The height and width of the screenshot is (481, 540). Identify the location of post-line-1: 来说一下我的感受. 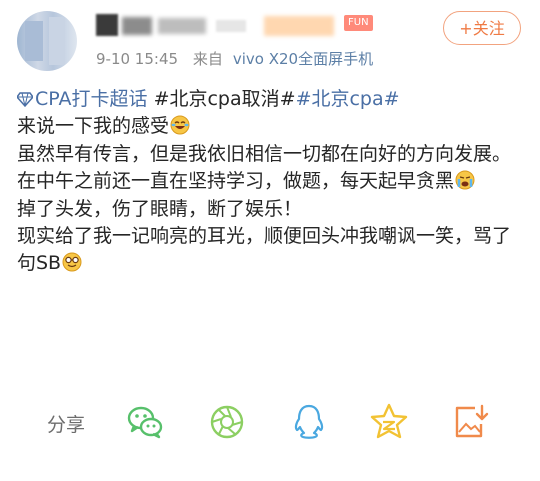
(269, 126).